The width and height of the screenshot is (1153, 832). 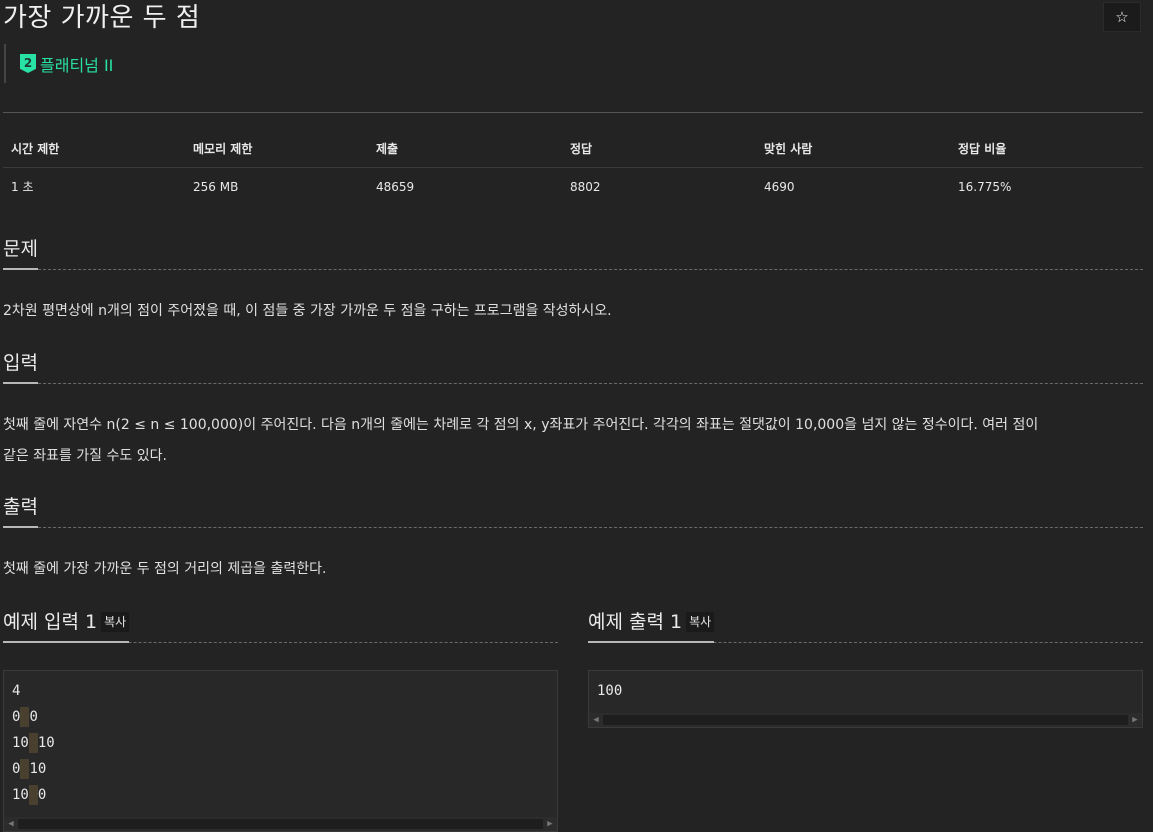 What do you see at coordinates (28, 63) in the screenshot?
I see `platinum-tier-icon: 2` at bounding box center [28, 63].